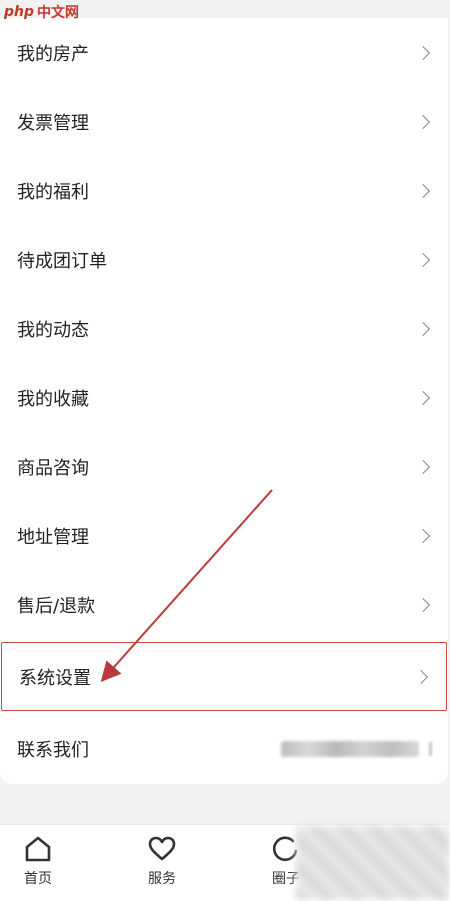 This screenshot has height=901, width=450. Describe the element at coordinates (19, 12) in the screenshot. I see `watermark-php: php` at that location.